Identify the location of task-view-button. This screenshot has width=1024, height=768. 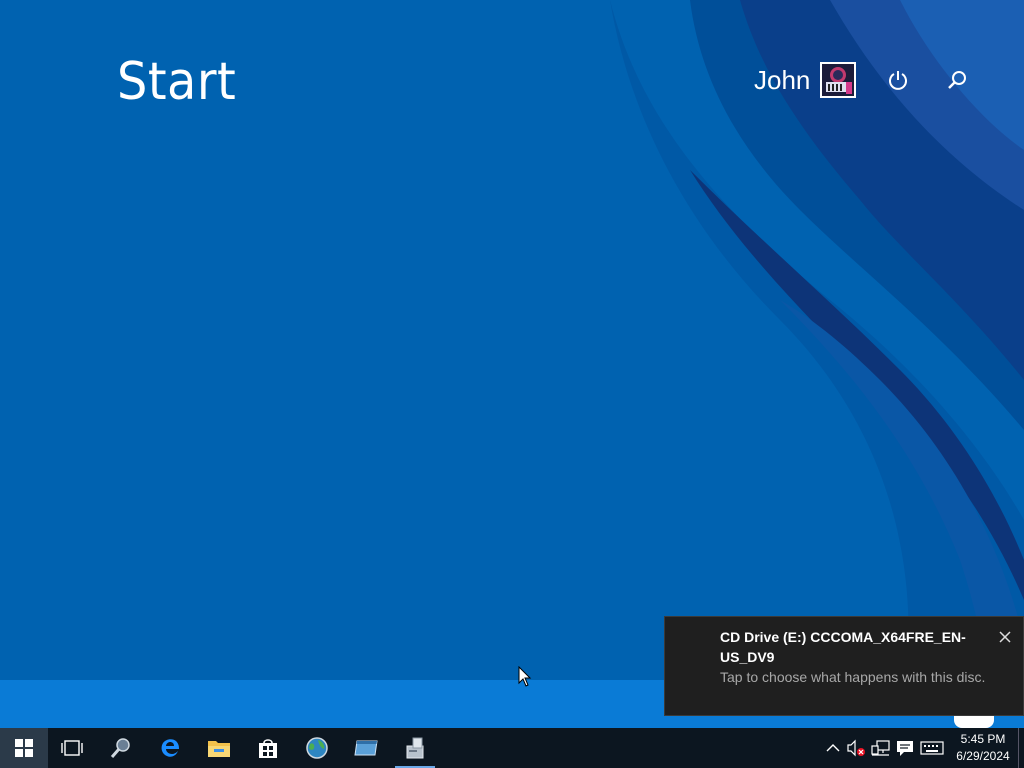
(72, 748).